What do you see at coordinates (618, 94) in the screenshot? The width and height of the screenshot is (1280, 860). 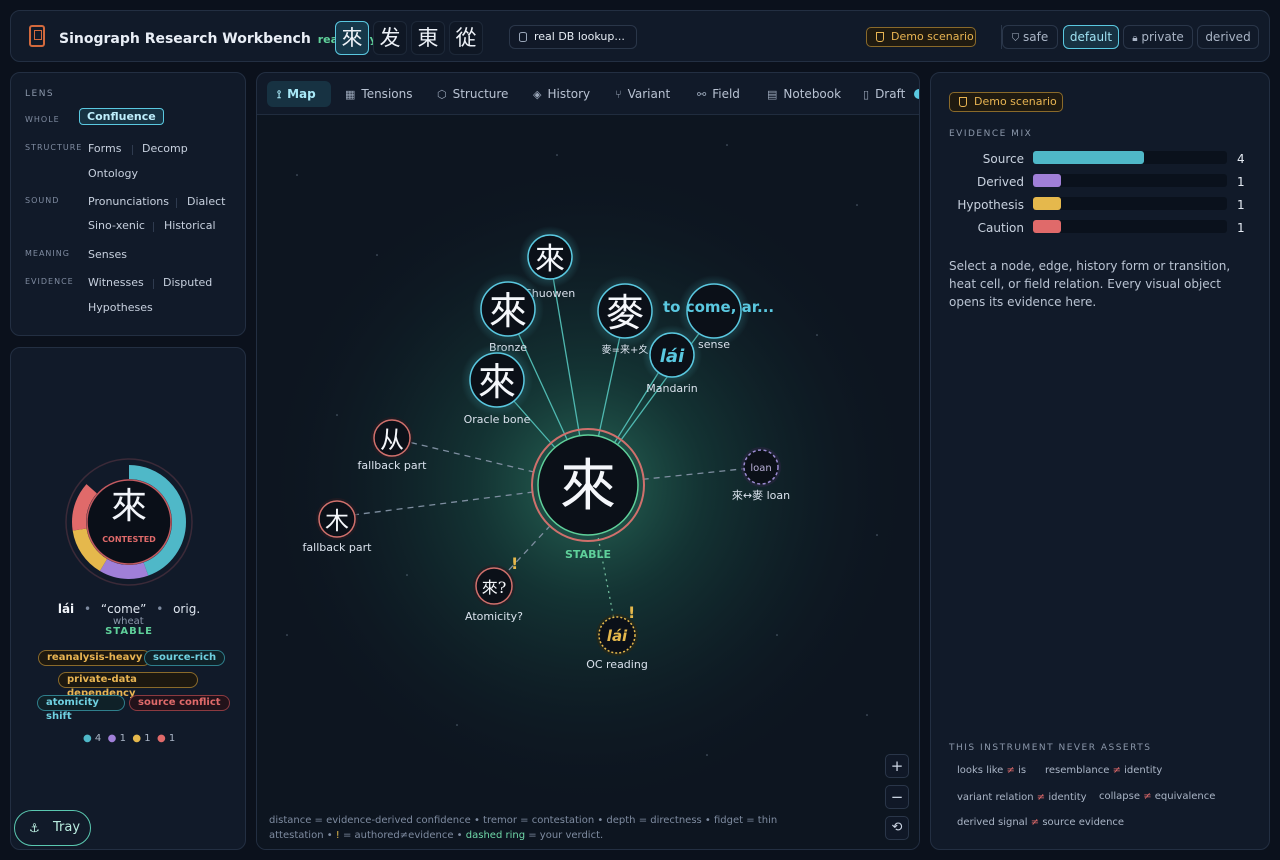 I see `branch-icon: ⑂` at bounding box center [618, 94].